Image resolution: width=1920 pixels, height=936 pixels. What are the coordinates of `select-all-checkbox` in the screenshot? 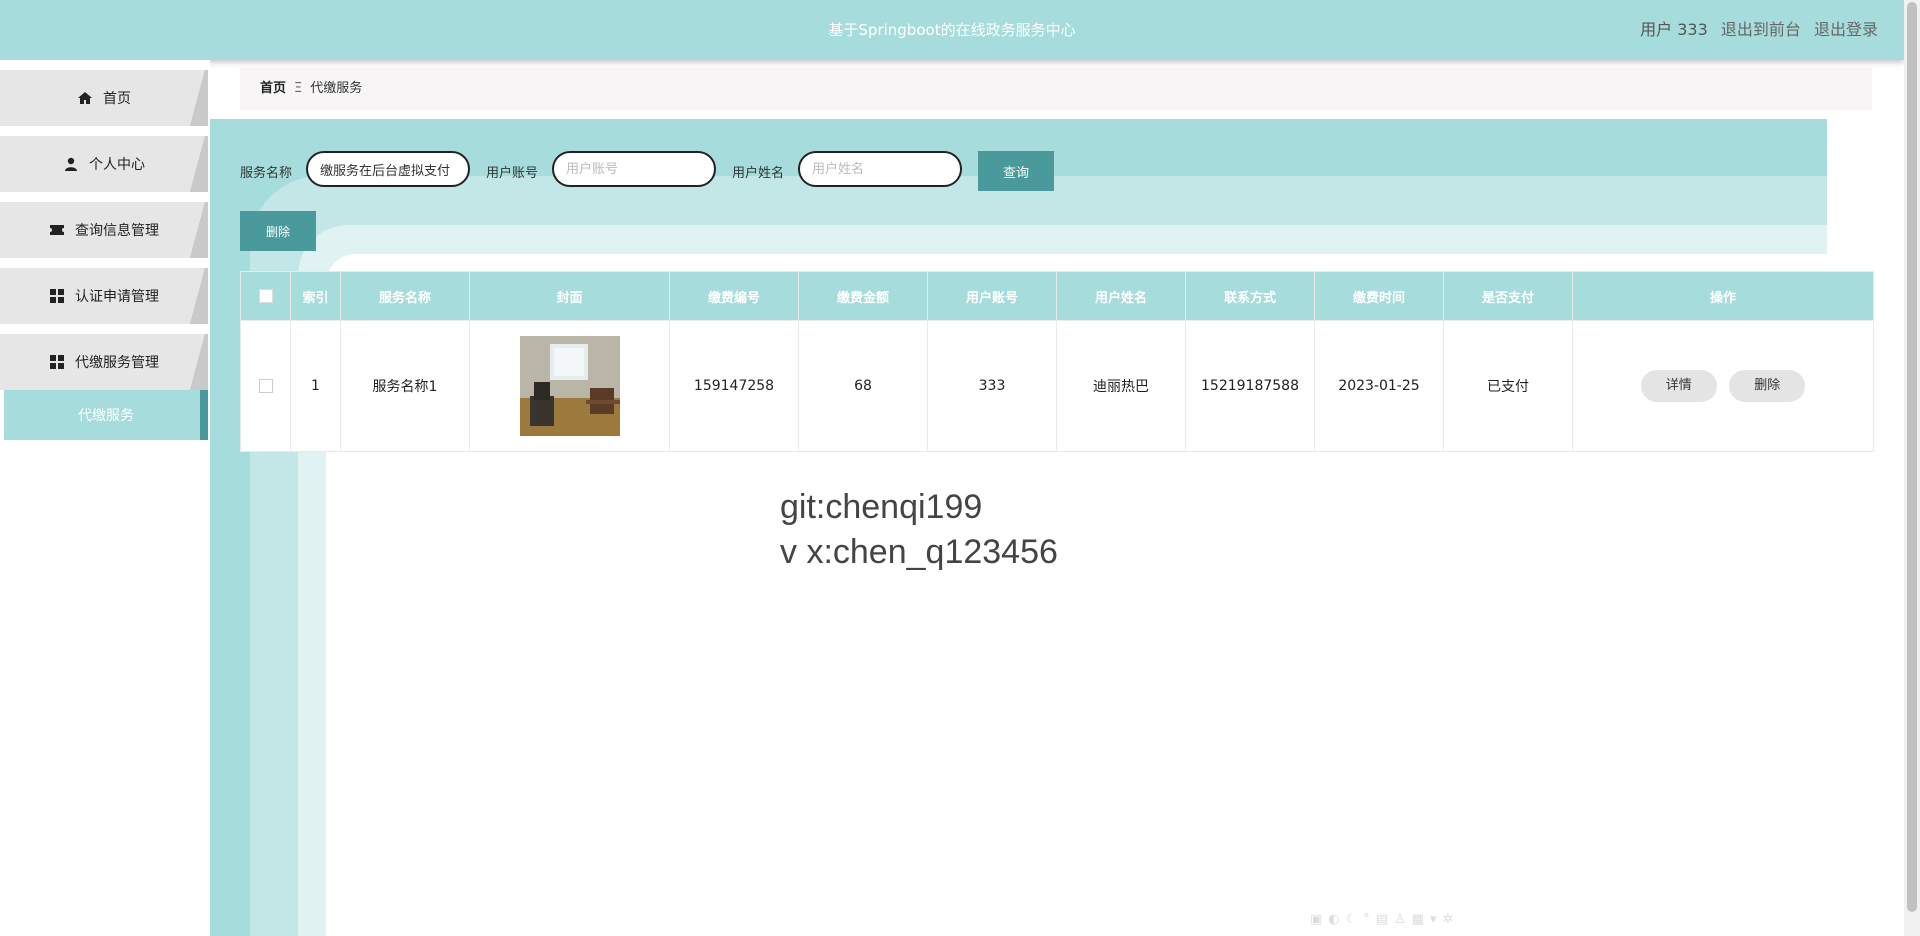 It's located at (265, 296).